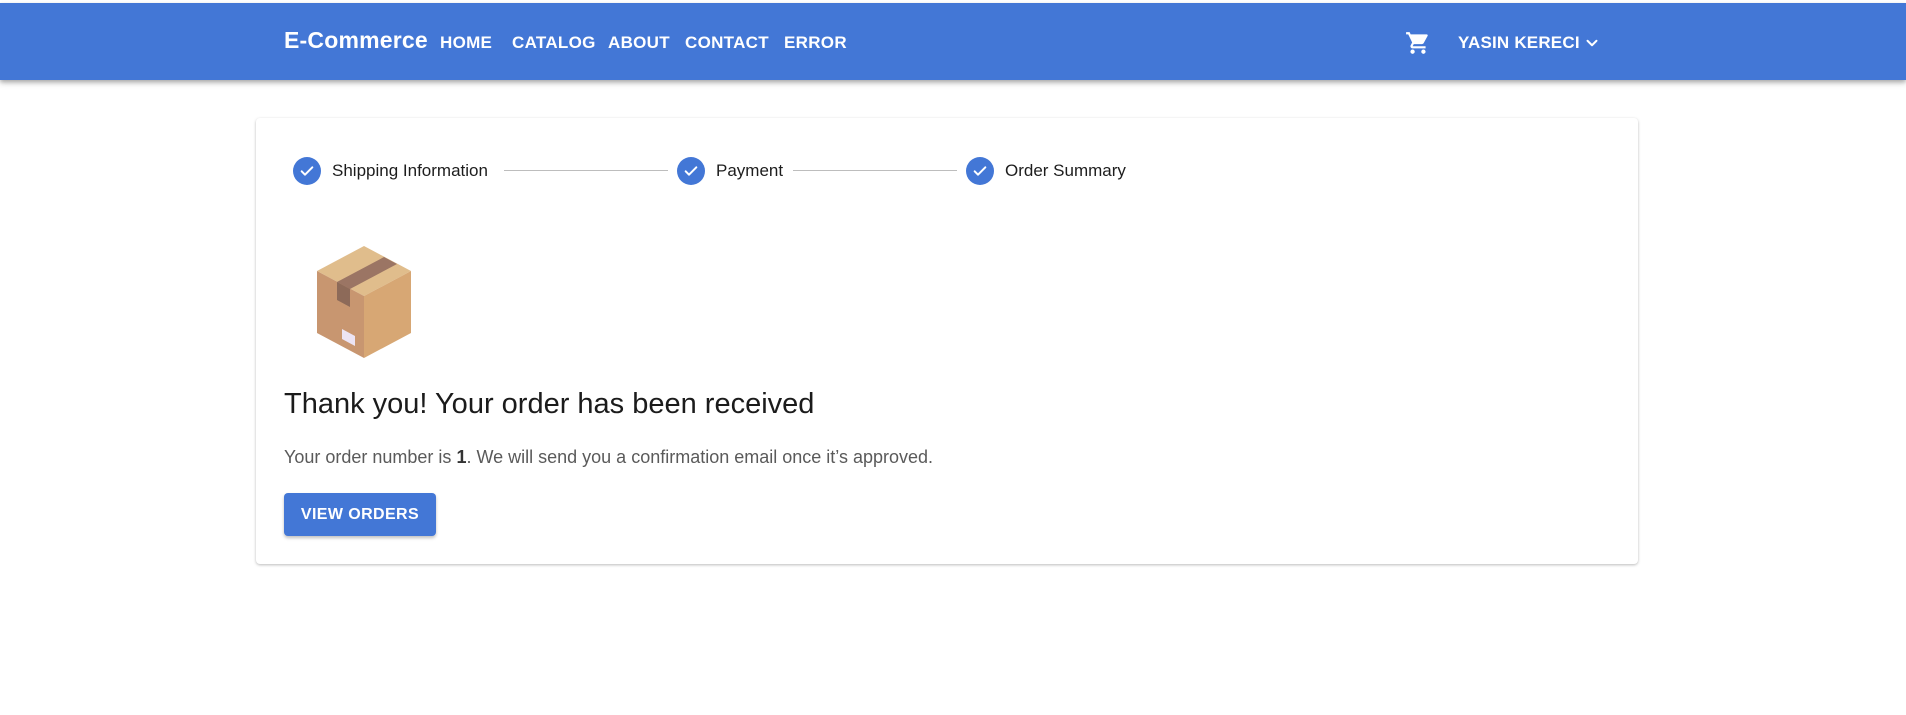  I want to click on step-order-summary: Order Summary, so click(1046, 171).